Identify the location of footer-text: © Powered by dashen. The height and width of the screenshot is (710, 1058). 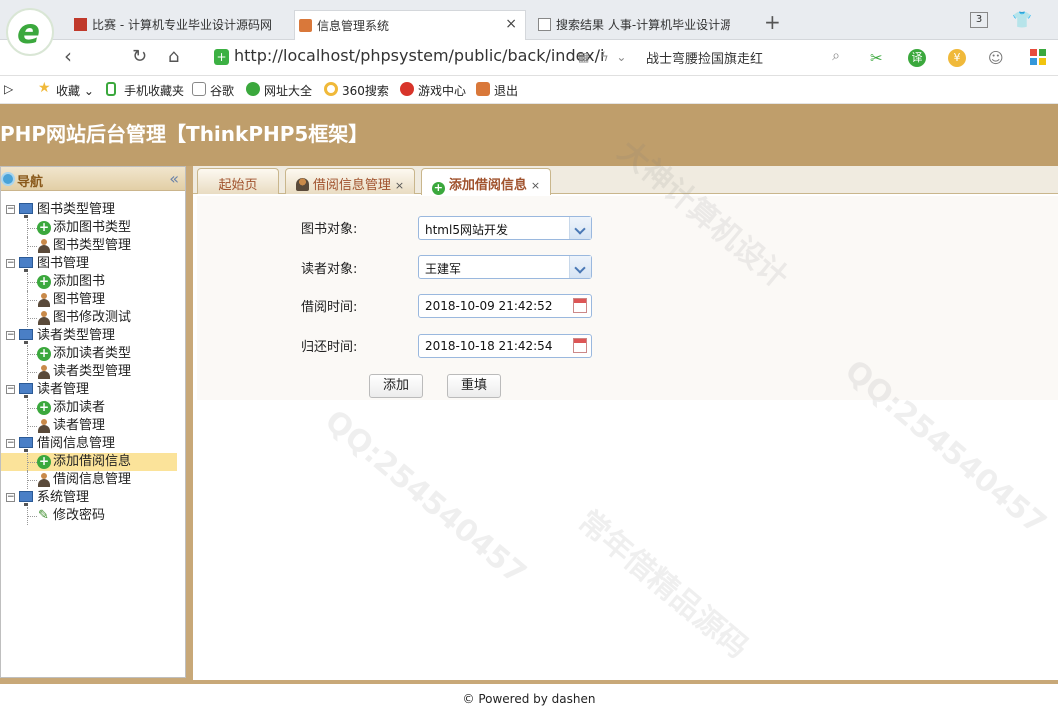
(529, 699).